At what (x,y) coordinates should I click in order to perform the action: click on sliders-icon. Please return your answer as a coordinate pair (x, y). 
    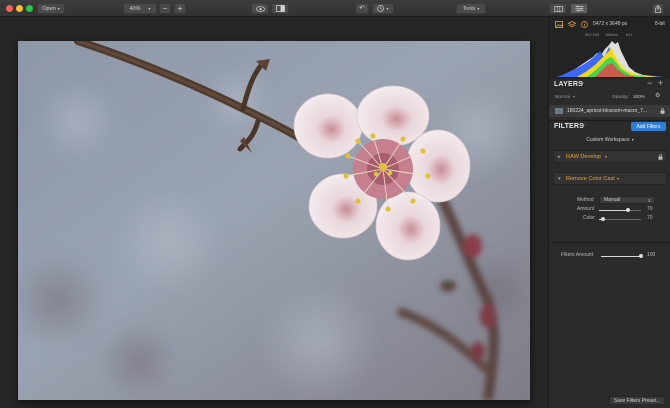
    Looking at the image, I should click on (579, 8).